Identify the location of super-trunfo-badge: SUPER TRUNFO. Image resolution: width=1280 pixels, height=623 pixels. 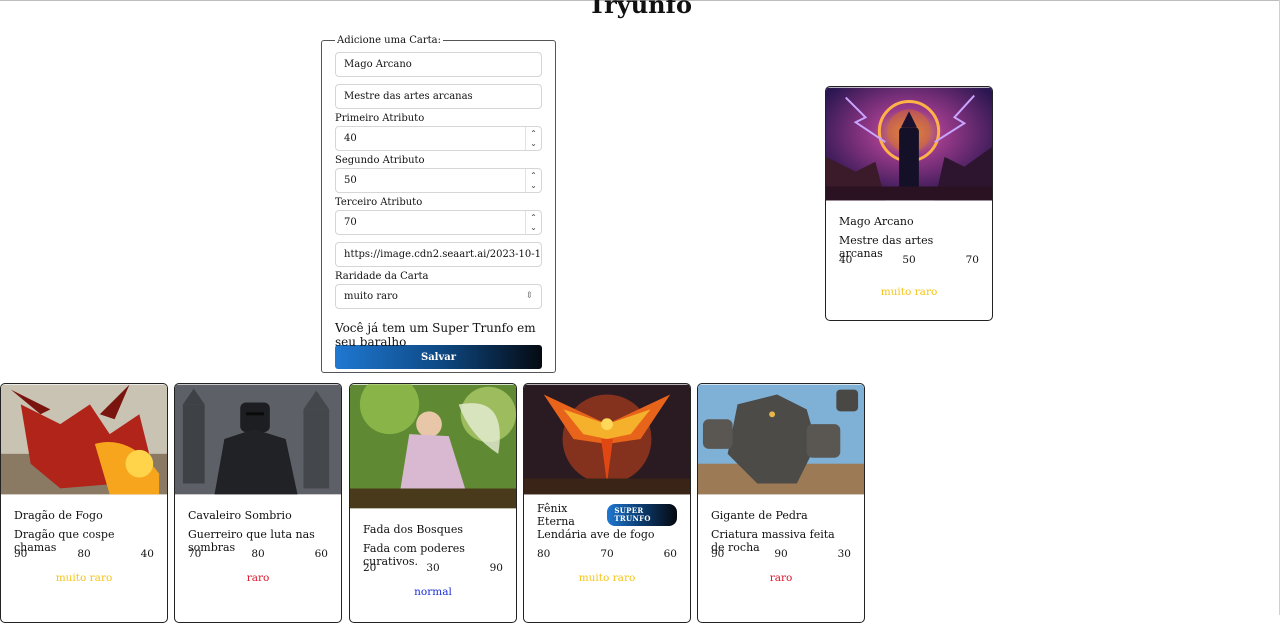
(642, 515).